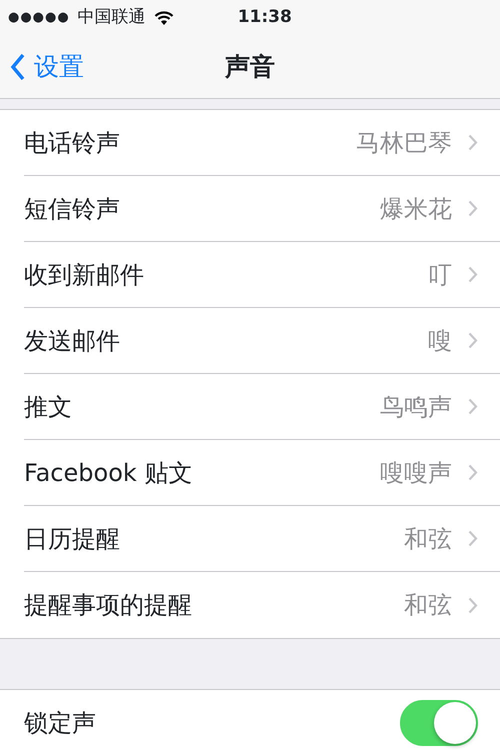 The image size is (500, 750). I want to click on page-title: 声音, so click(250, 67).